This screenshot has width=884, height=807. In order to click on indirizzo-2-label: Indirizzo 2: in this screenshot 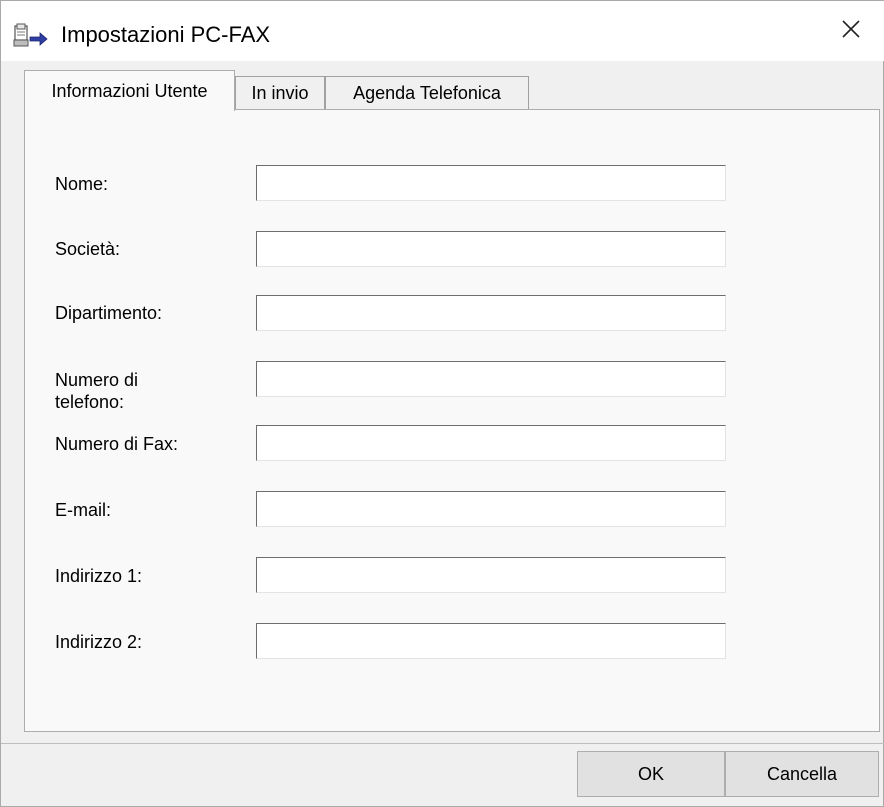, I will do `click(99, 642)`.